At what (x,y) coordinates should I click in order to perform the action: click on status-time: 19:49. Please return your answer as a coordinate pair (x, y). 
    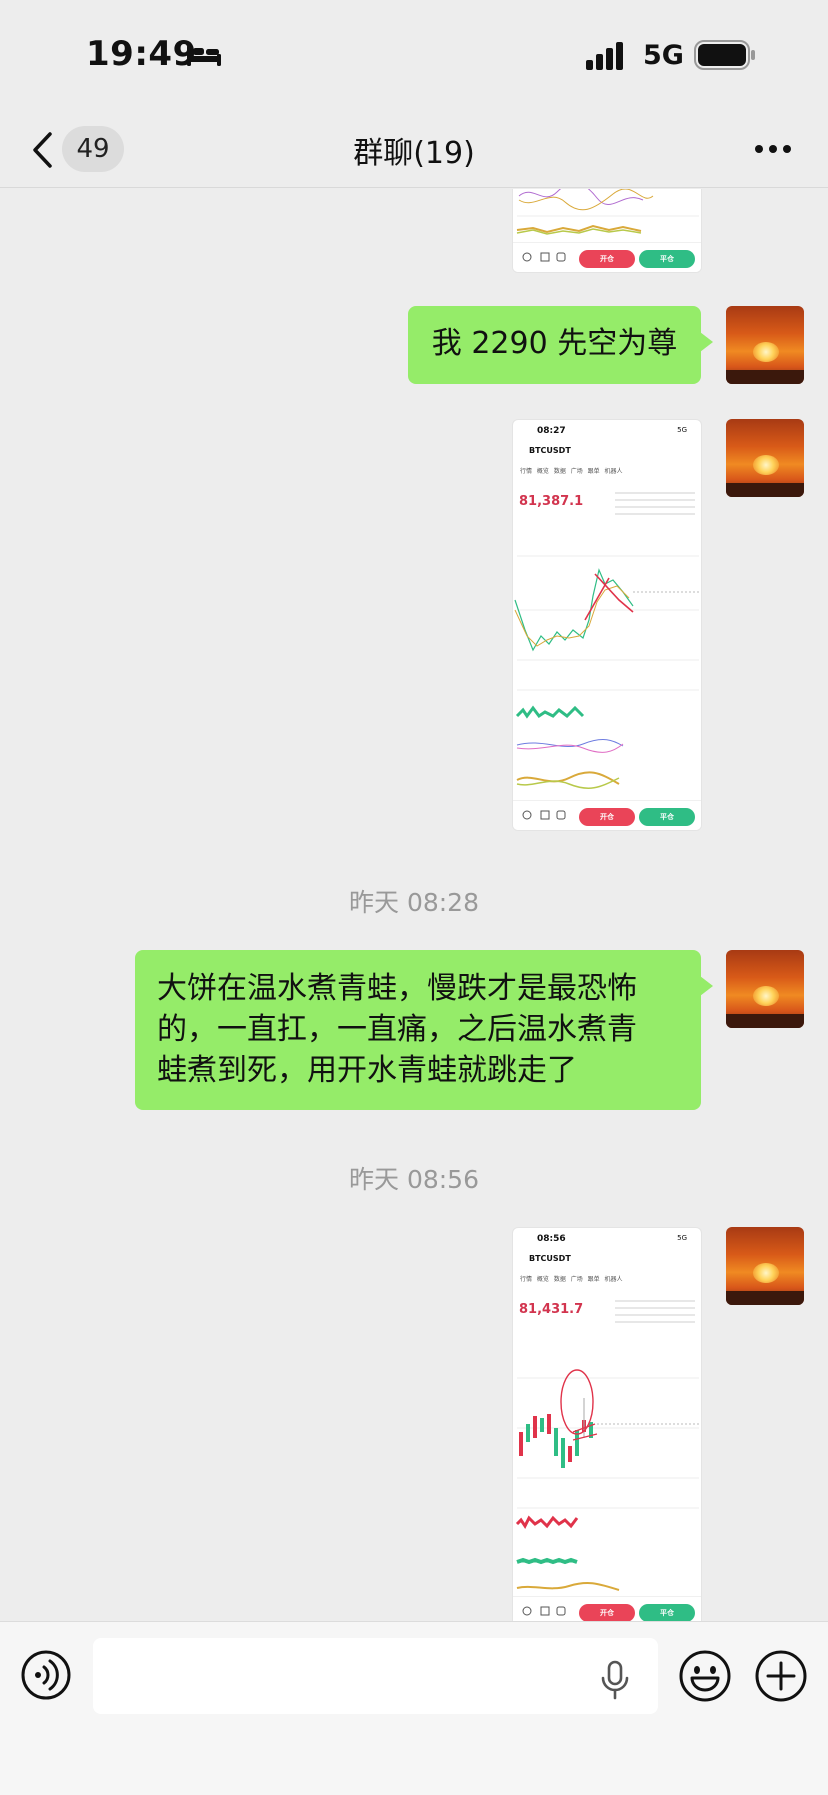
    Looking at the image, I should click on (141, 54).